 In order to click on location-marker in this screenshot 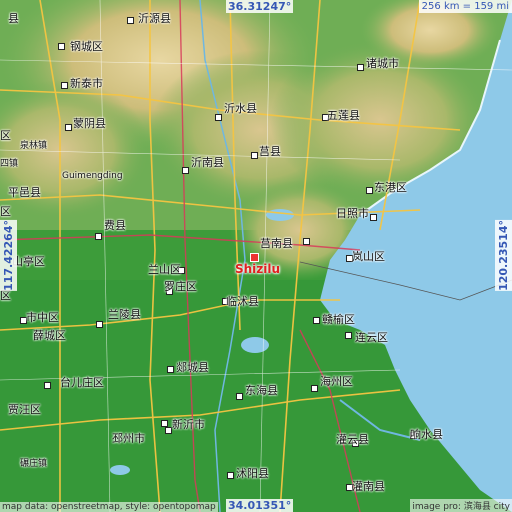, I will do `click(254, 257)`.